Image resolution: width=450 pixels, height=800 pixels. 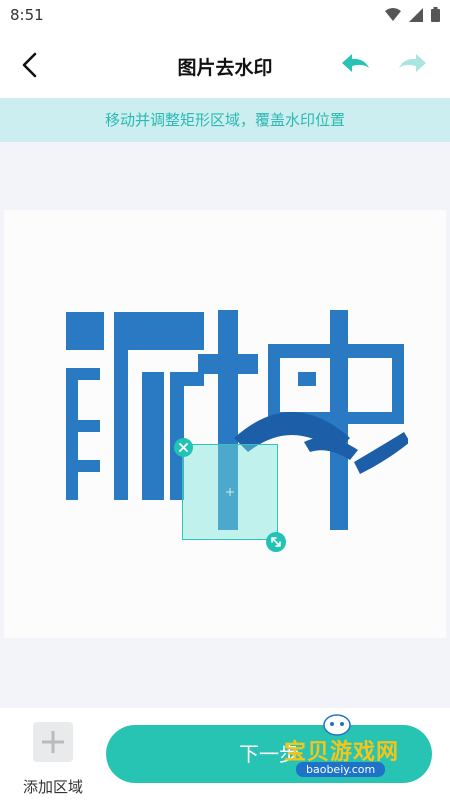 I want to click on redo-icon, so click(x=412, y=63).